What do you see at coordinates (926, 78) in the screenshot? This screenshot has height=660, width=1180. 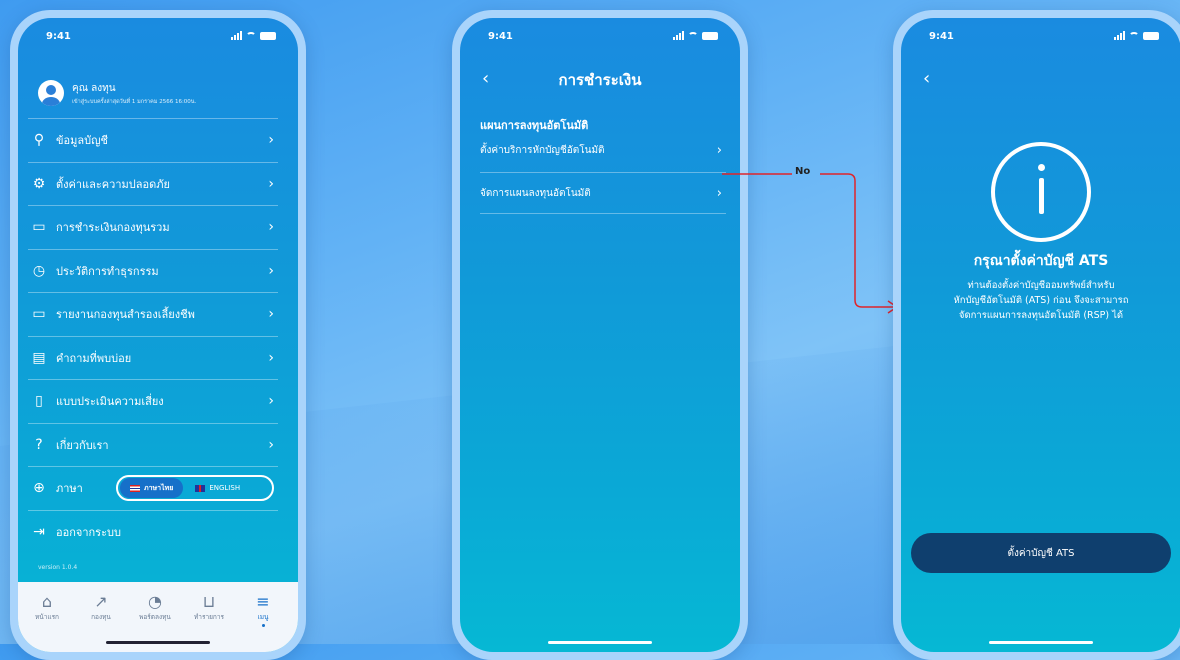 I see `back-chevron-icon: ‹` at bounding box center [926, 78].